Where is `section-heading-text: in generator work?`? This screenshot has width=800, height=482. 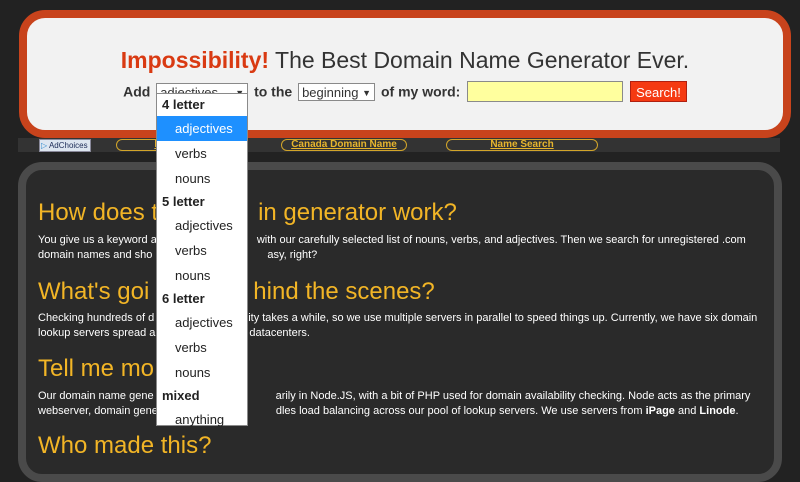
section-heading-text: in generator work? is located at coordinates (357, 212).